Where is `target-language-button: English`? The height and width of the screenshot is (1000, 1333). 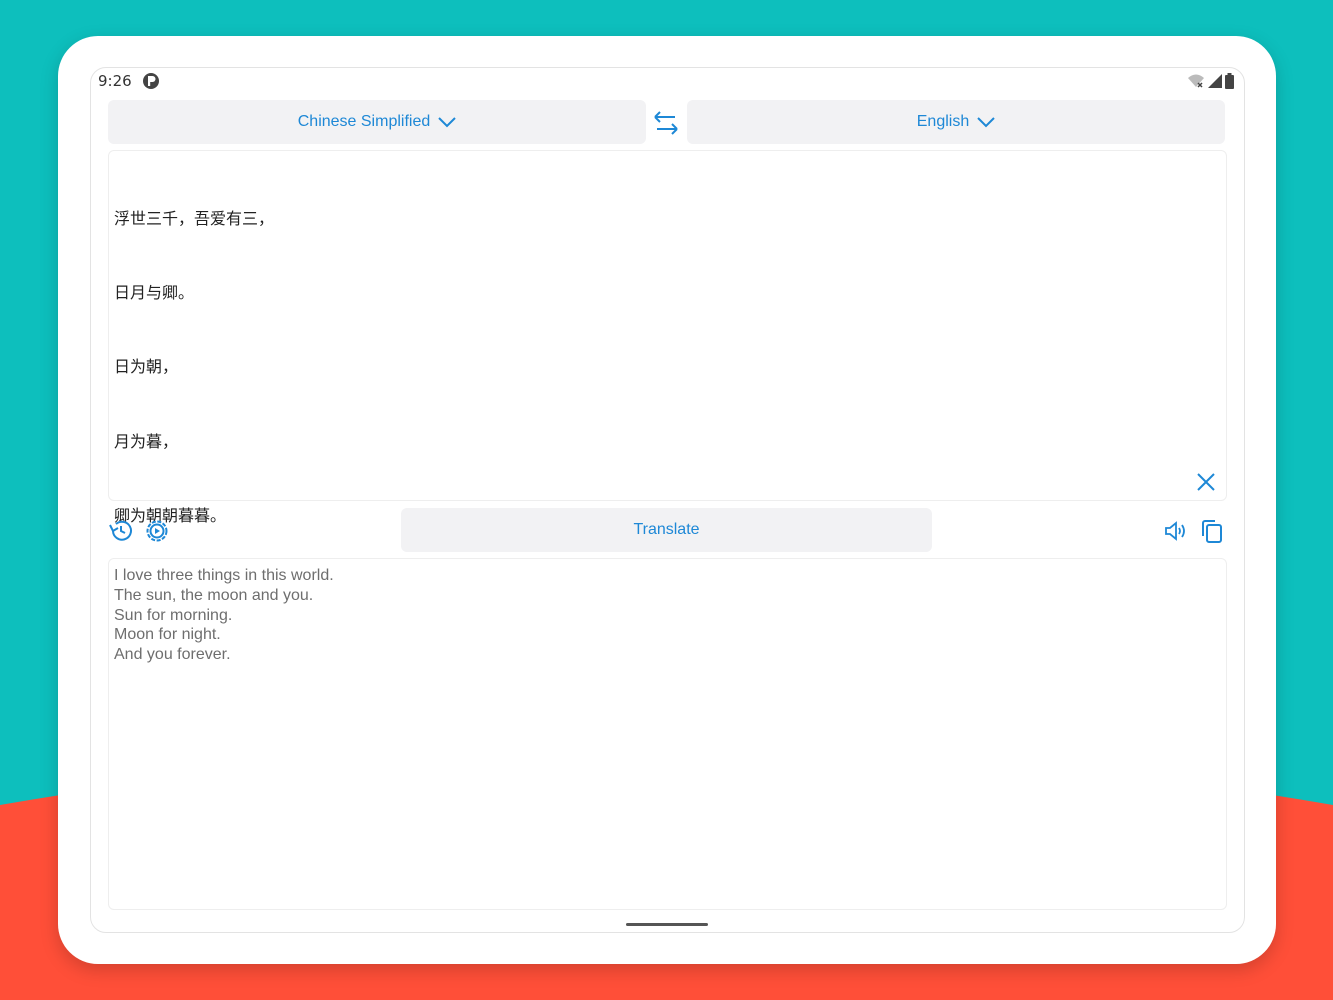 target-language-button: English is located at coordinates (956, 122).